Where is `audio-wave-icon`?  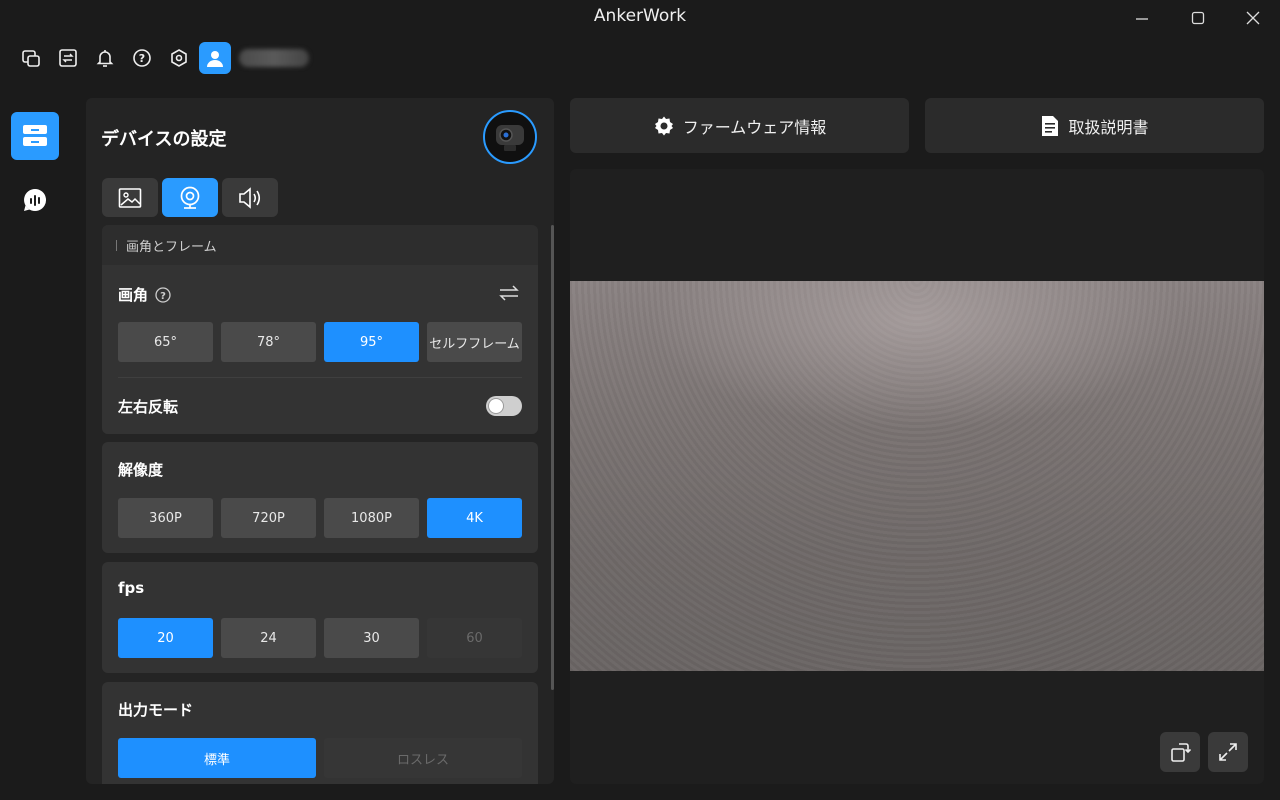
audio-wave-icon is located at coordinates (35, 199).